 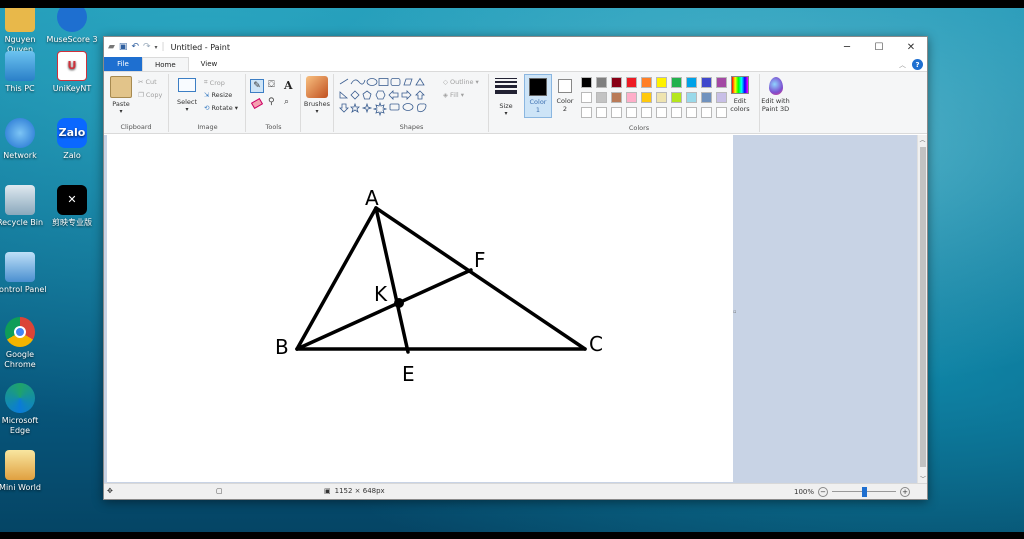 What do you see at coordinates (20, 20) in the screenshot?
I see `user-folder-icon` at bounding box center [20, 20].